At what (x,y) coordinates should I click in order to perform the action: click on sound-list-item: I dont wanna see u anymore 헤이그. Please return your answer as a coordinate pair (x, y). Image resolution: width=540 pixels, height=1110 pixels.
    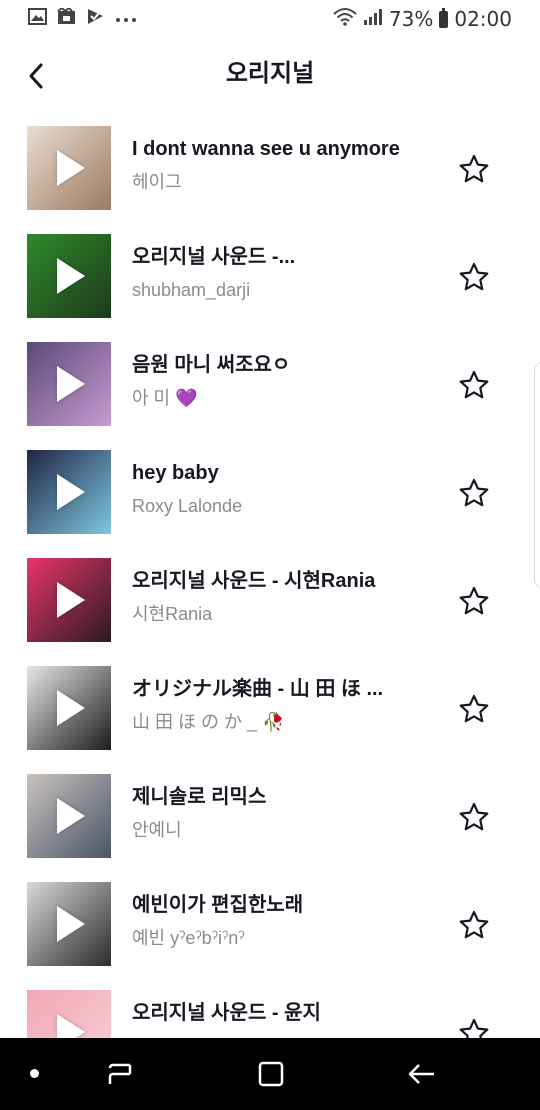
    Looking at the image, I should click on (270, 170).